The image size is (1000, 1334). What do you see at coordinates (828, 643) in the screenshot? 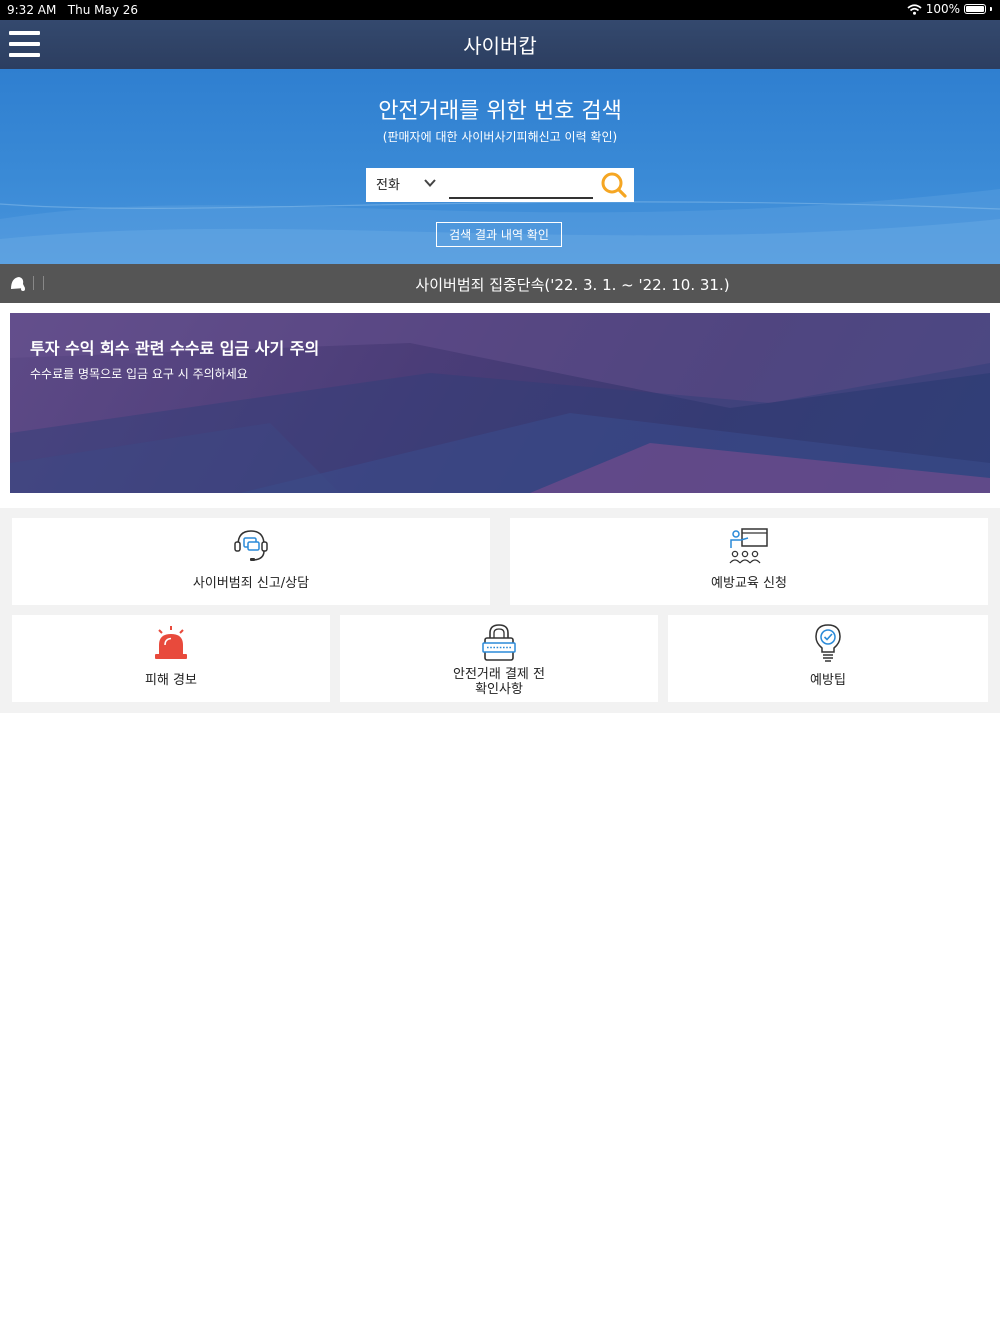
I see `lightbulb-check-icon` at bounding box center [828, 643].